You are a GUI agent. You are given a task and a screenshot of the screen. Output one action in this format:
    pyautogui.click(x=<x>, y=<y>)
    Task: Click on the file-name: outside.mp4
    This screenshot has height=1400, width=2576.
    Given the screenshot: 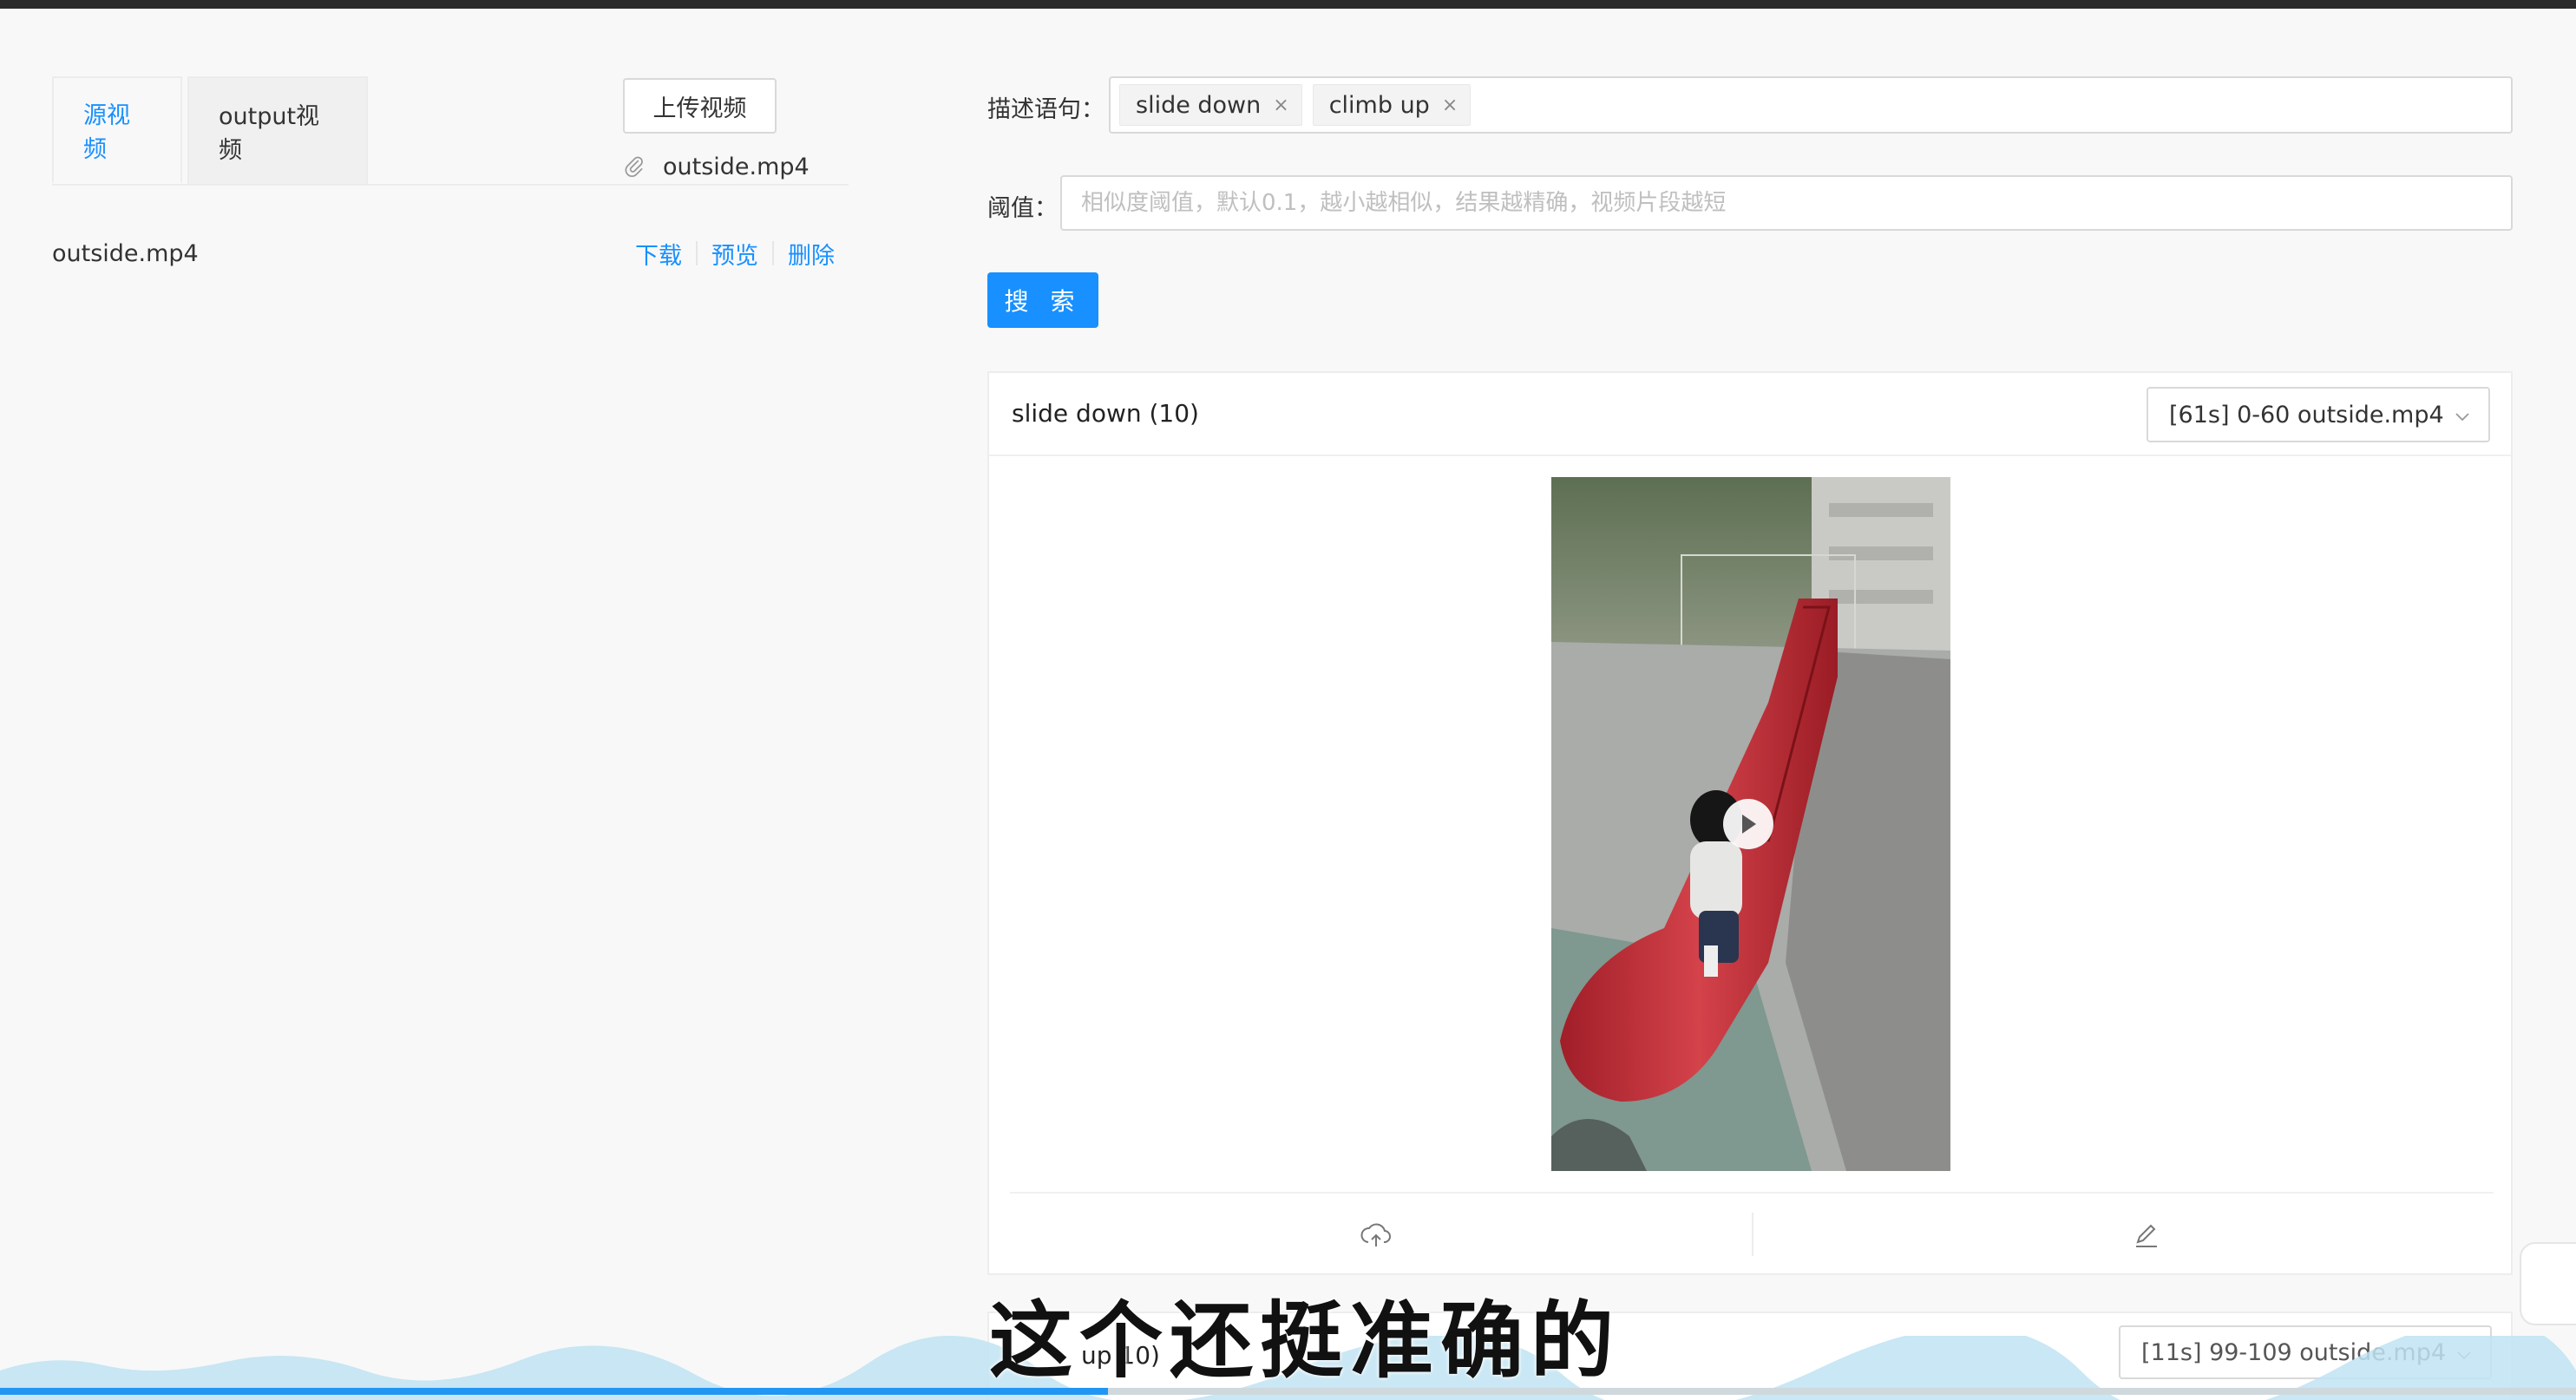 What is the action you would take?
    pyautogui.click(x=125, y=253)
    